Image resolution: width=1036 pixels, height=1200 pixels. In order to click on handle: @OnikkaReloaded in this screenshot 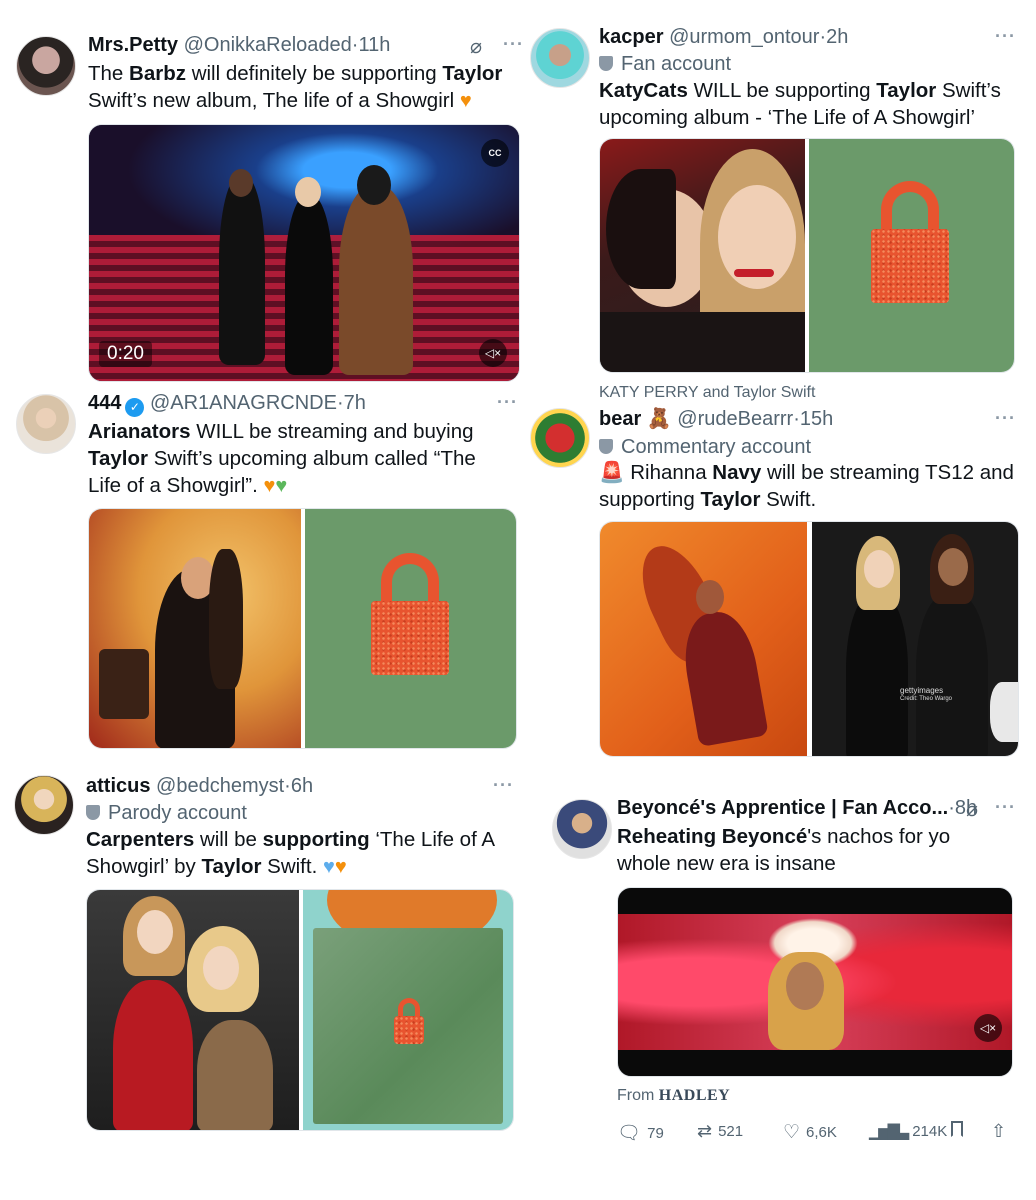, I will do `click(268, 45)`.